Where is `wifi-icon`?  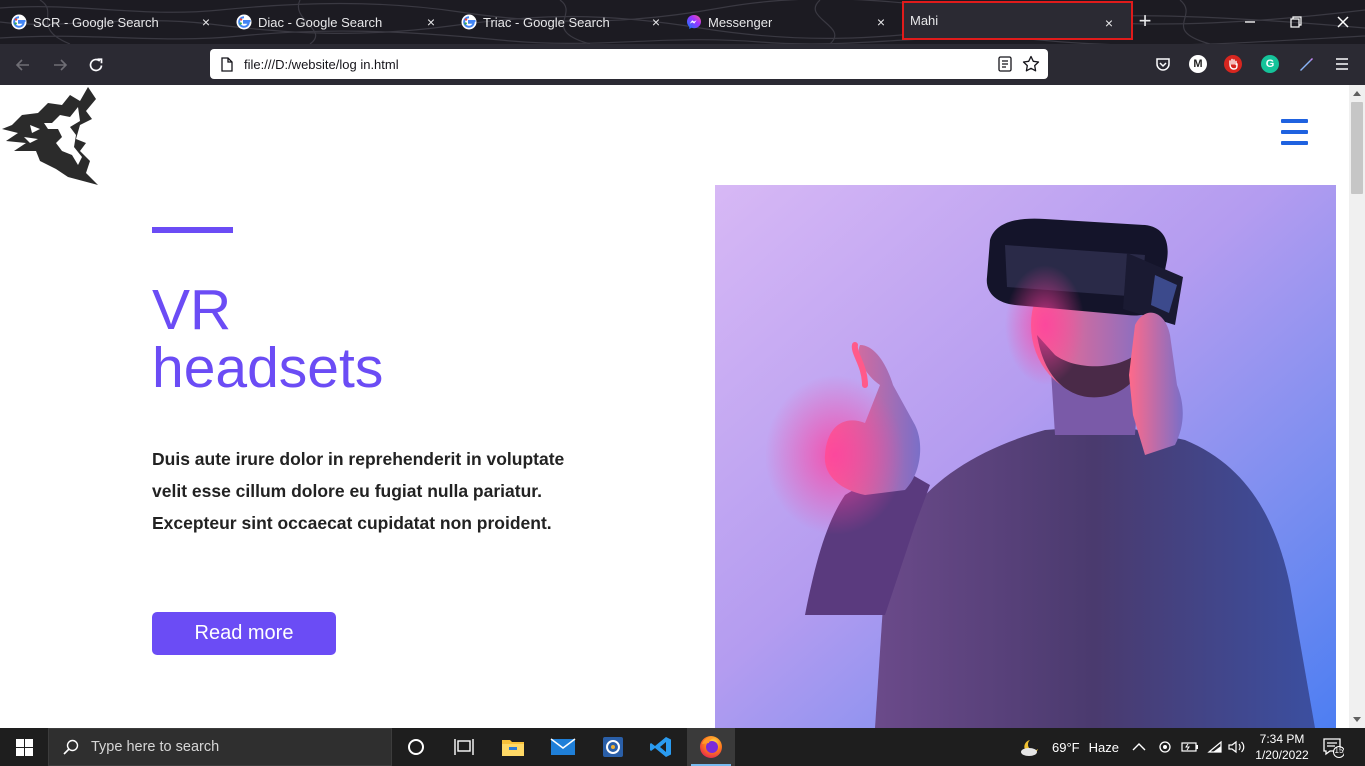
wifi-icon is located at coordinates (1215, 747).